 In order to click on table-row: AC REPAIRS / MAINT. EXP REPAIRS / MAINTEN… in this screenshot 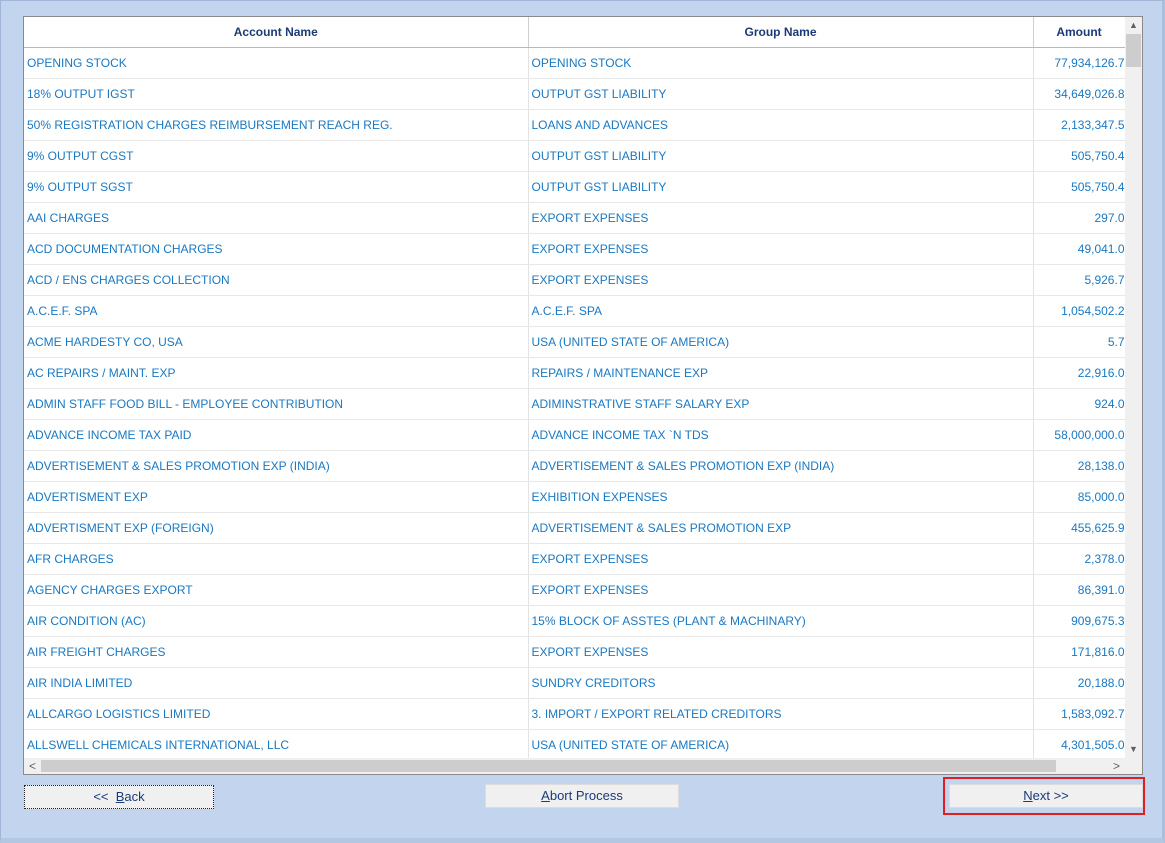, I will do `click(574, 373)`.